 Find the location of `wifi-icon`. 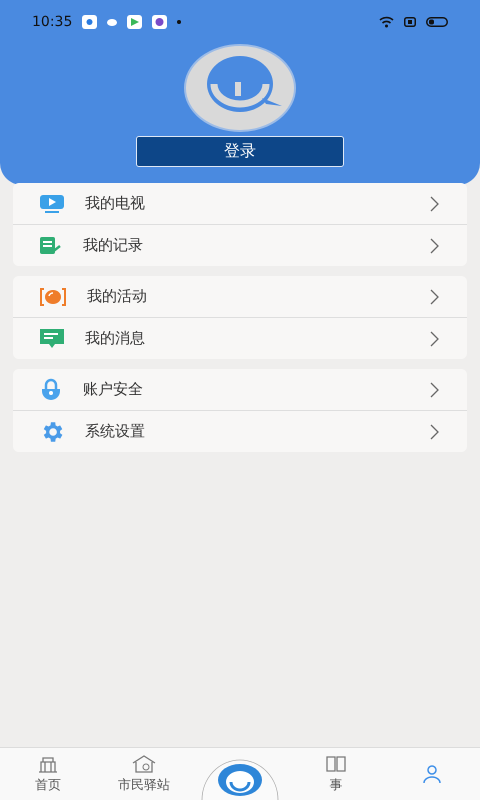

wifi-icon is located at coordinates (386, 22).